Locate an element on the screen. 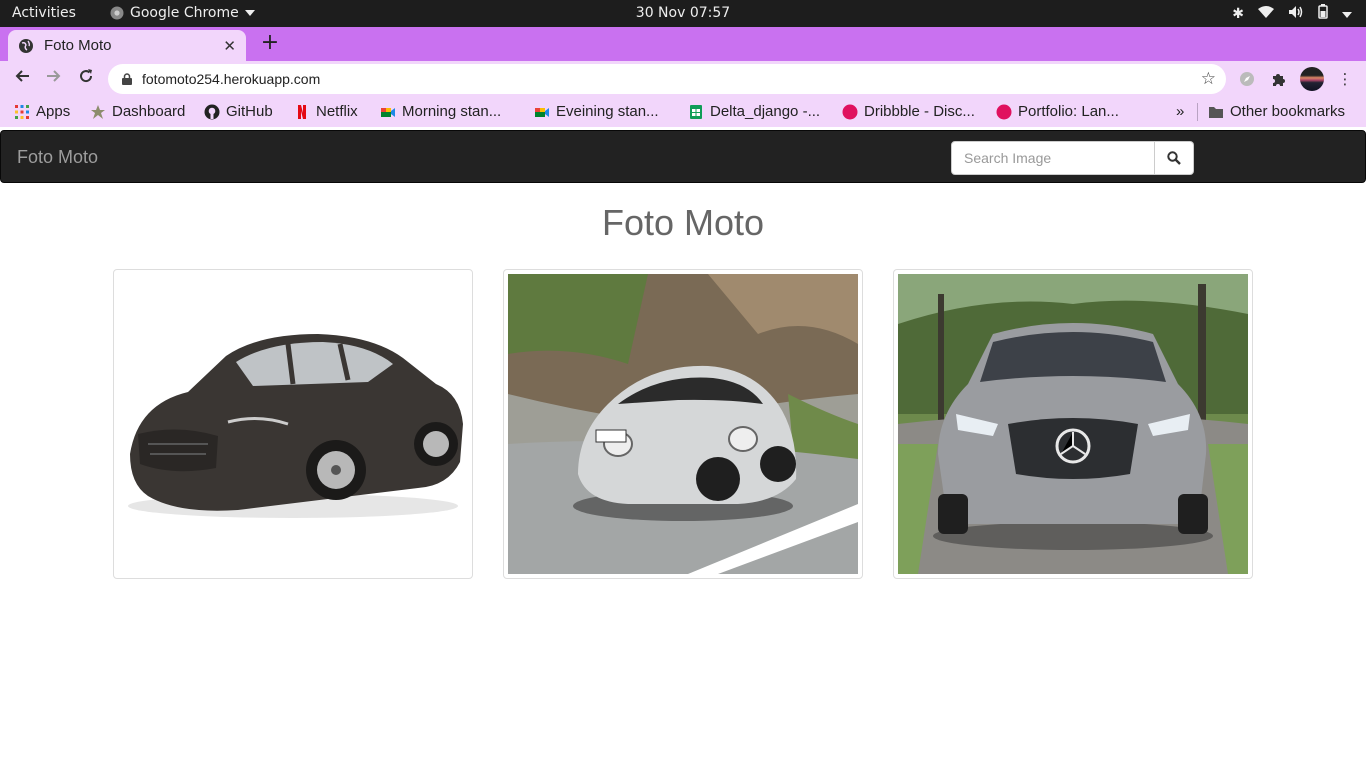  site-navbar: Foto Moto is located at coordinates (683, 156).